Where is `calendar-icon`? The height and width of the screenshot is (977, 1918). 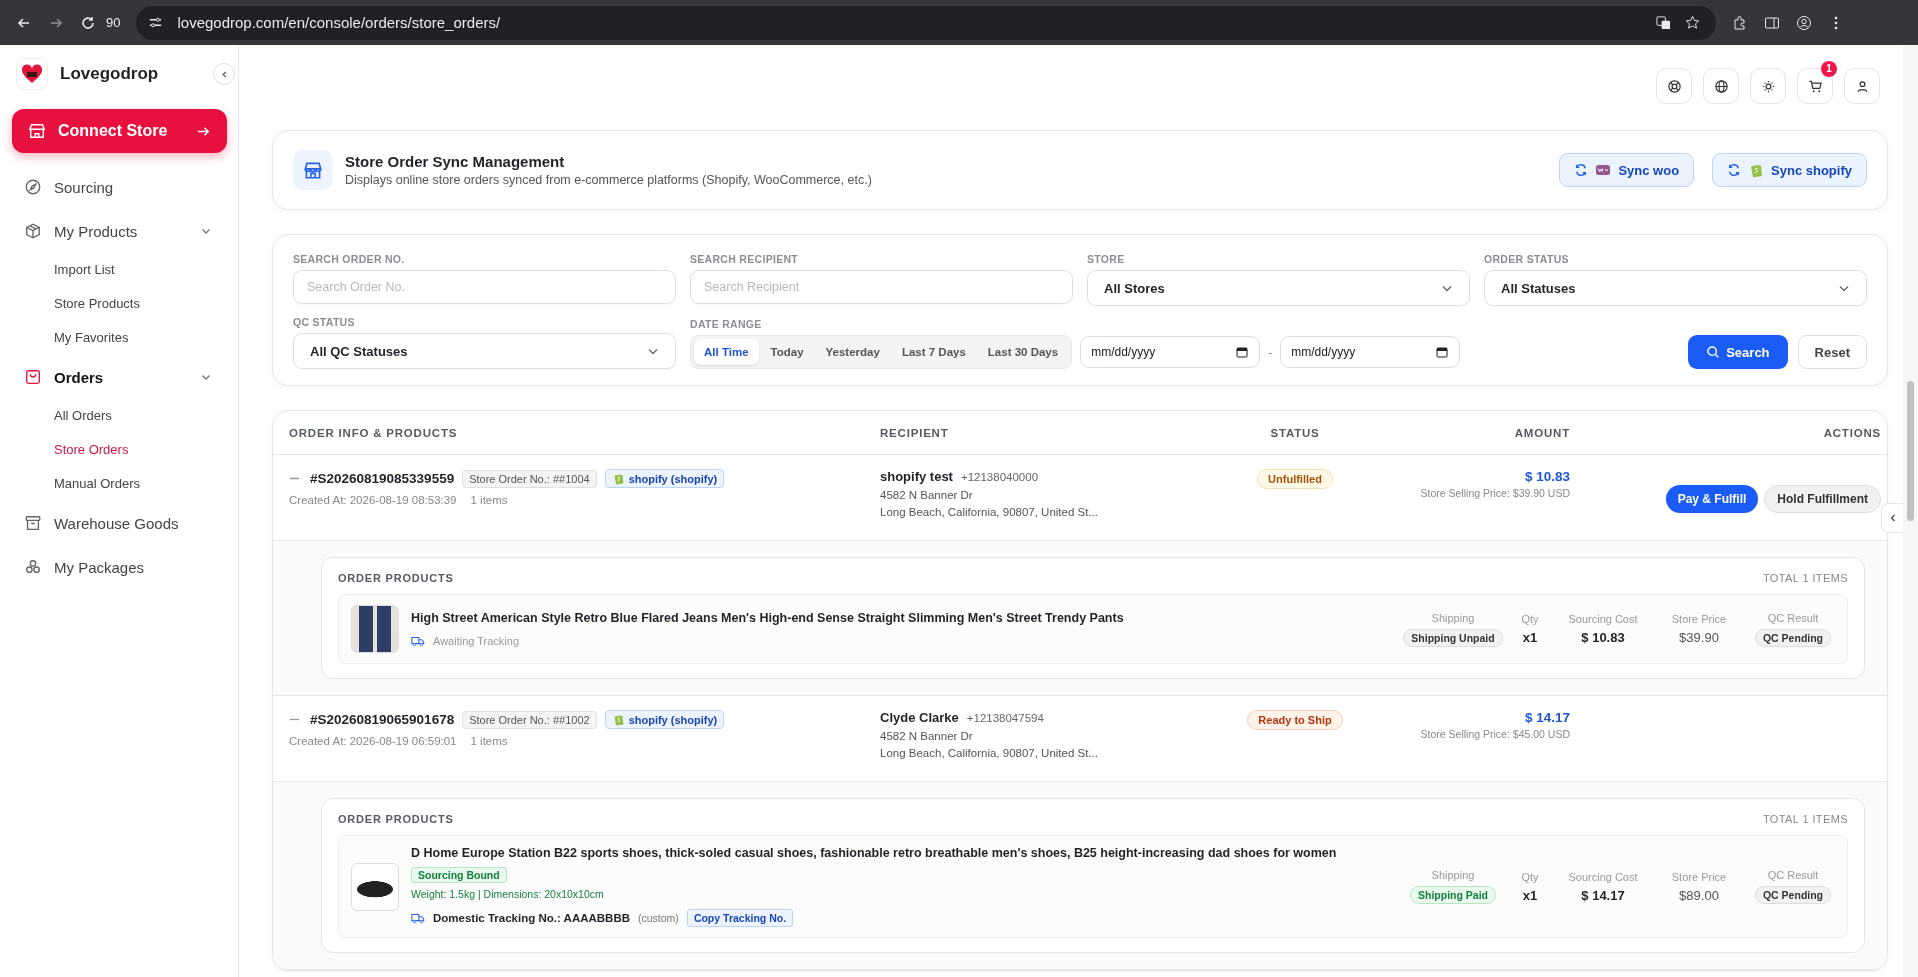
calendar-icon is located at coordinates (1242, 352).